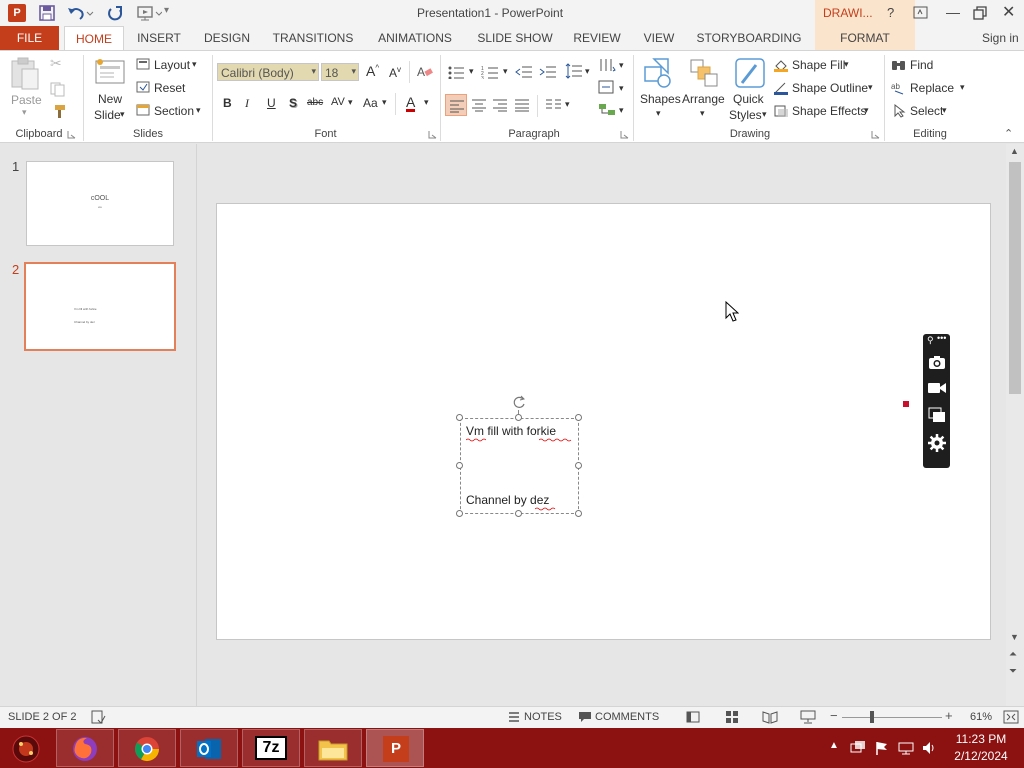 This screenshot has width=1024, height=768. Describe the element at coordinates (703, 99) in the screenshot. I see `arrange-button: Arrange` at that location.